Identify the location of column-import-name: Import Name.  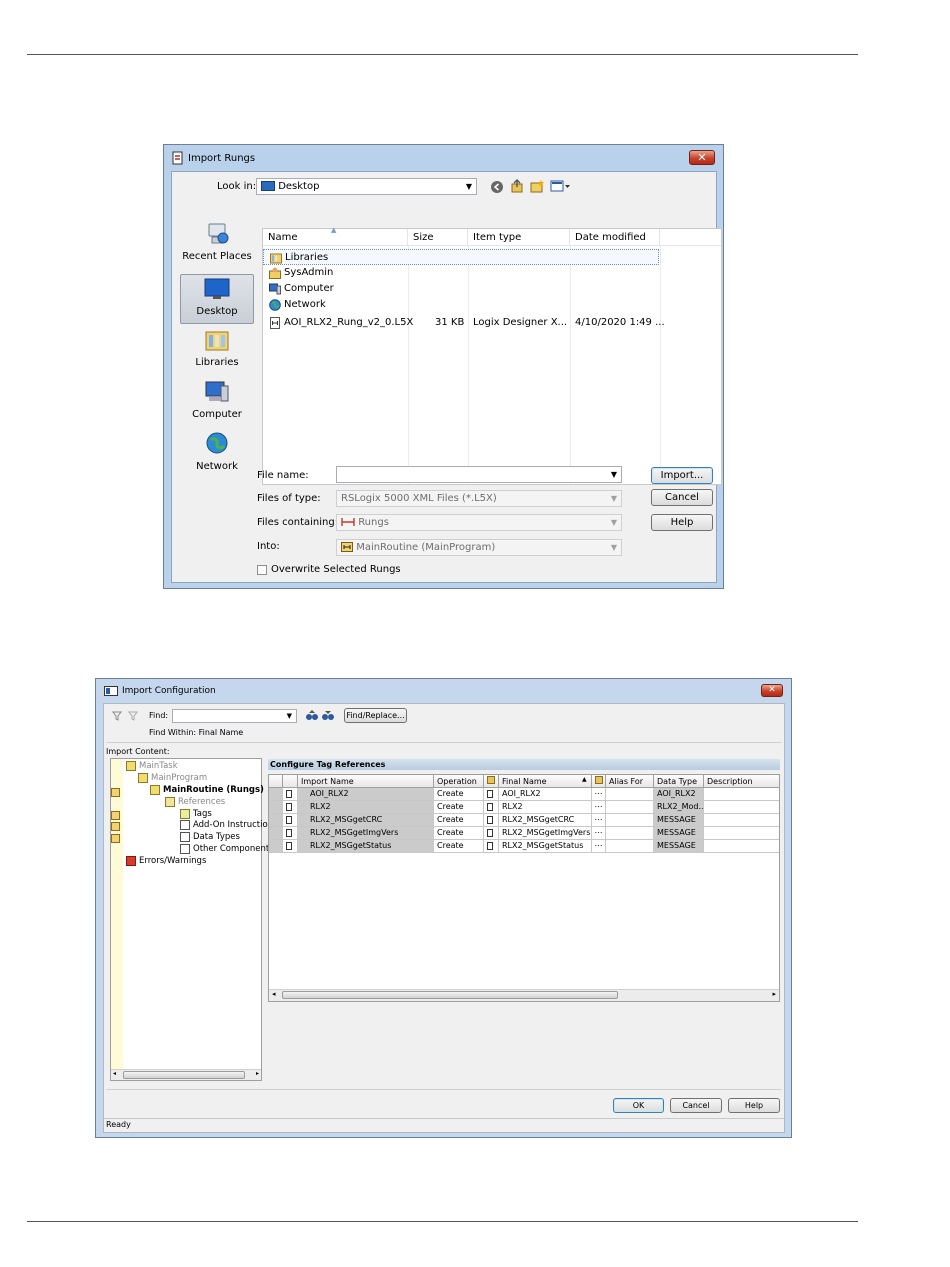
(366, 781).